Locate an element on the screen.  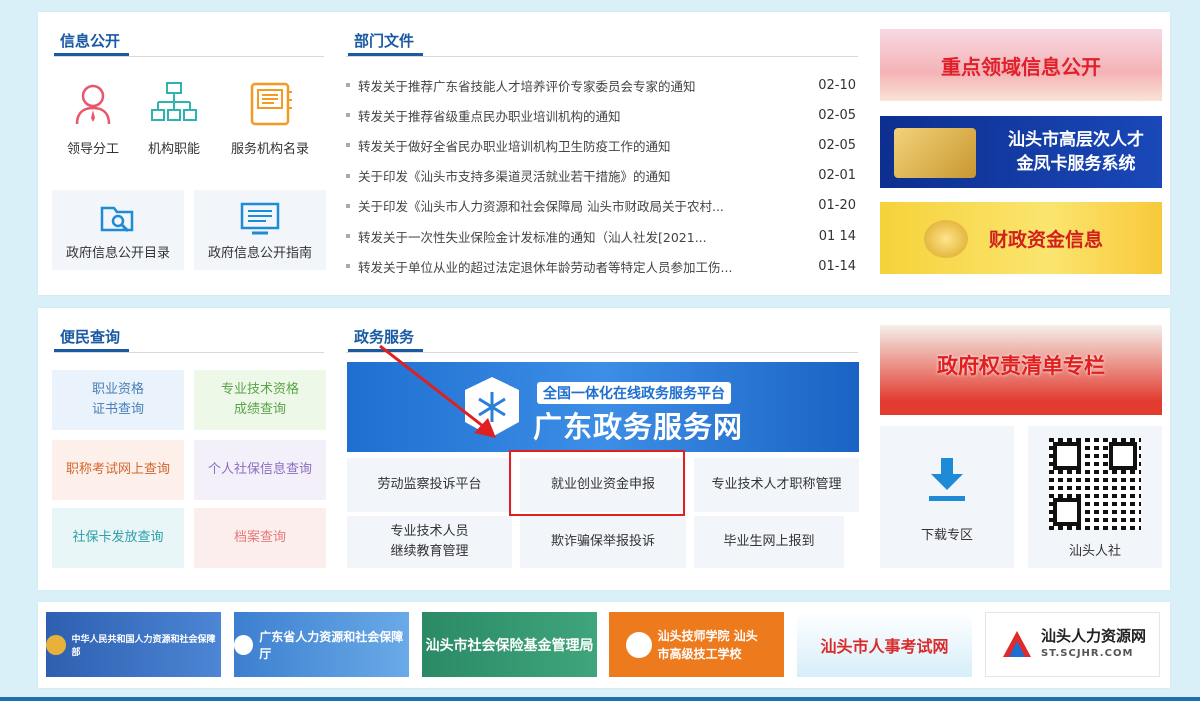
doc-title: 关于印发《汕头市支持多渠道灵活就业若干措施》的通知 is located at coordinates (584, 175).